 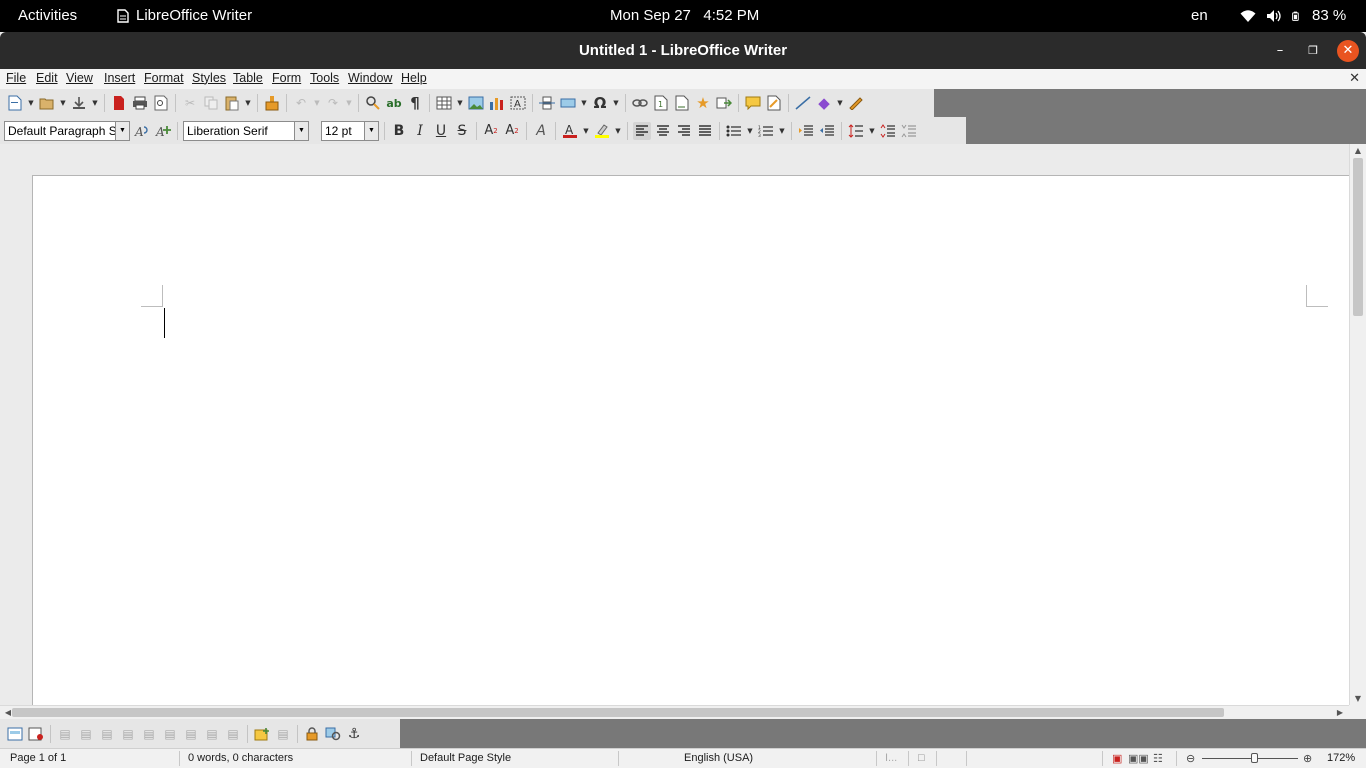 I want to click on input-language-indicator: en, so click(x=1199, y=16).